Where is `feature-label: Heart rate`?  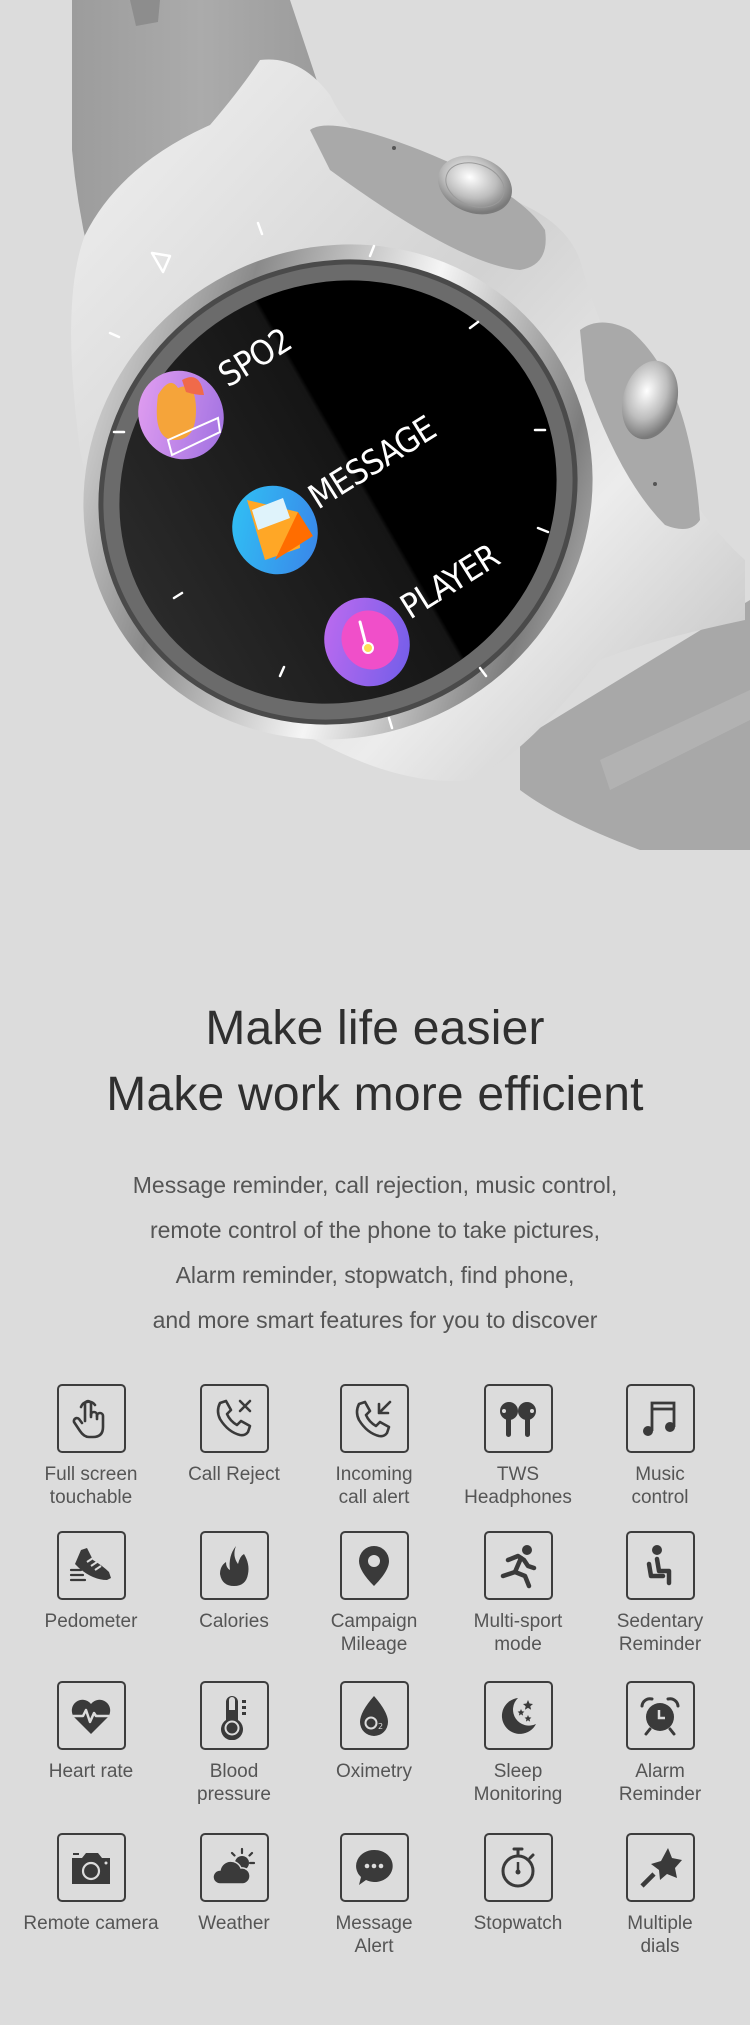
feature-label: Heart rate is located at coordinates (91, 1771).